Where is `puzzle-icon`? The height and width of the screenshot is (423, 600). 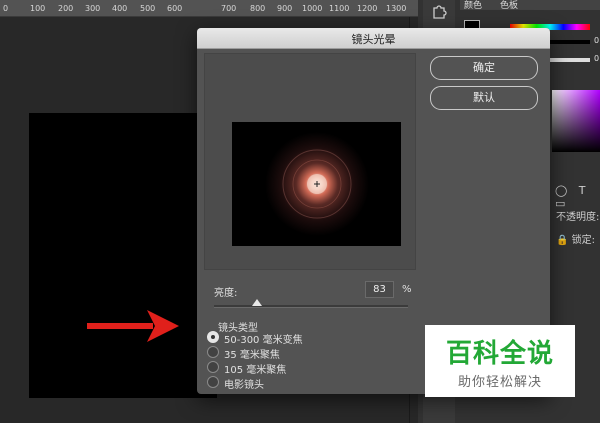
puzzle-icon is located at coordinates (440, 11).